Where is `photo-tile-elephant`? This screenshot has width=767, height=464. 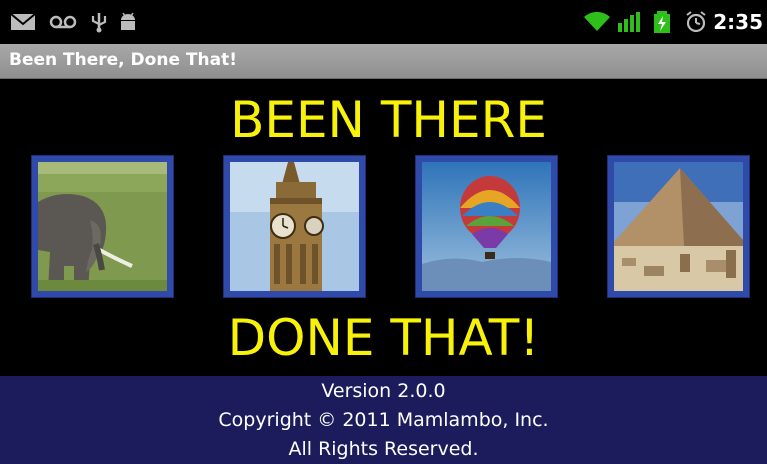 photo-tile-elephant is located at coordinates (102, 226).